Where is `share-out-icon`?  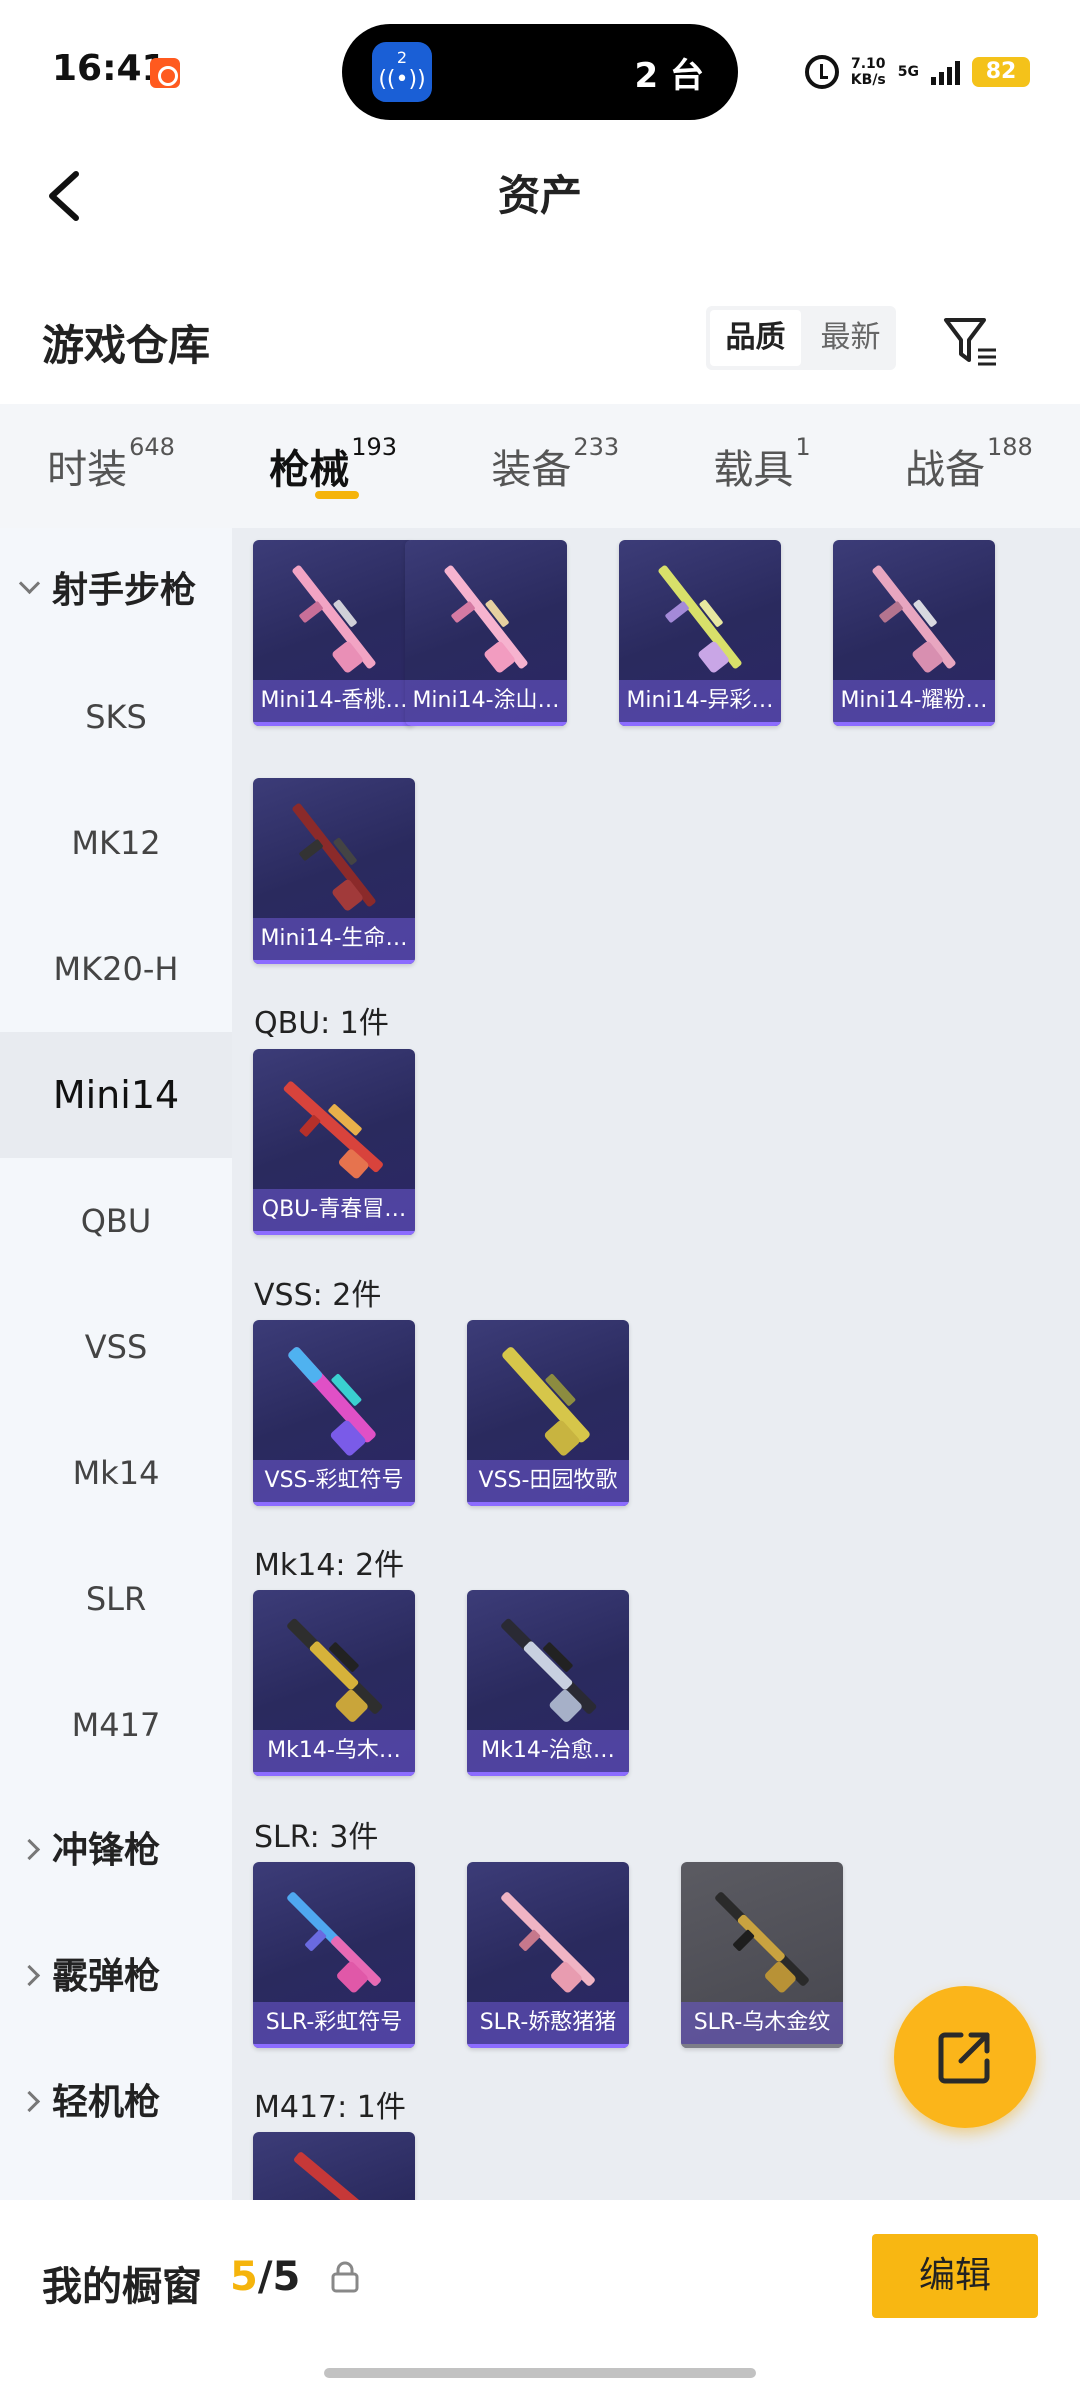
share-out-icon is located at coordinates (964, 2058).